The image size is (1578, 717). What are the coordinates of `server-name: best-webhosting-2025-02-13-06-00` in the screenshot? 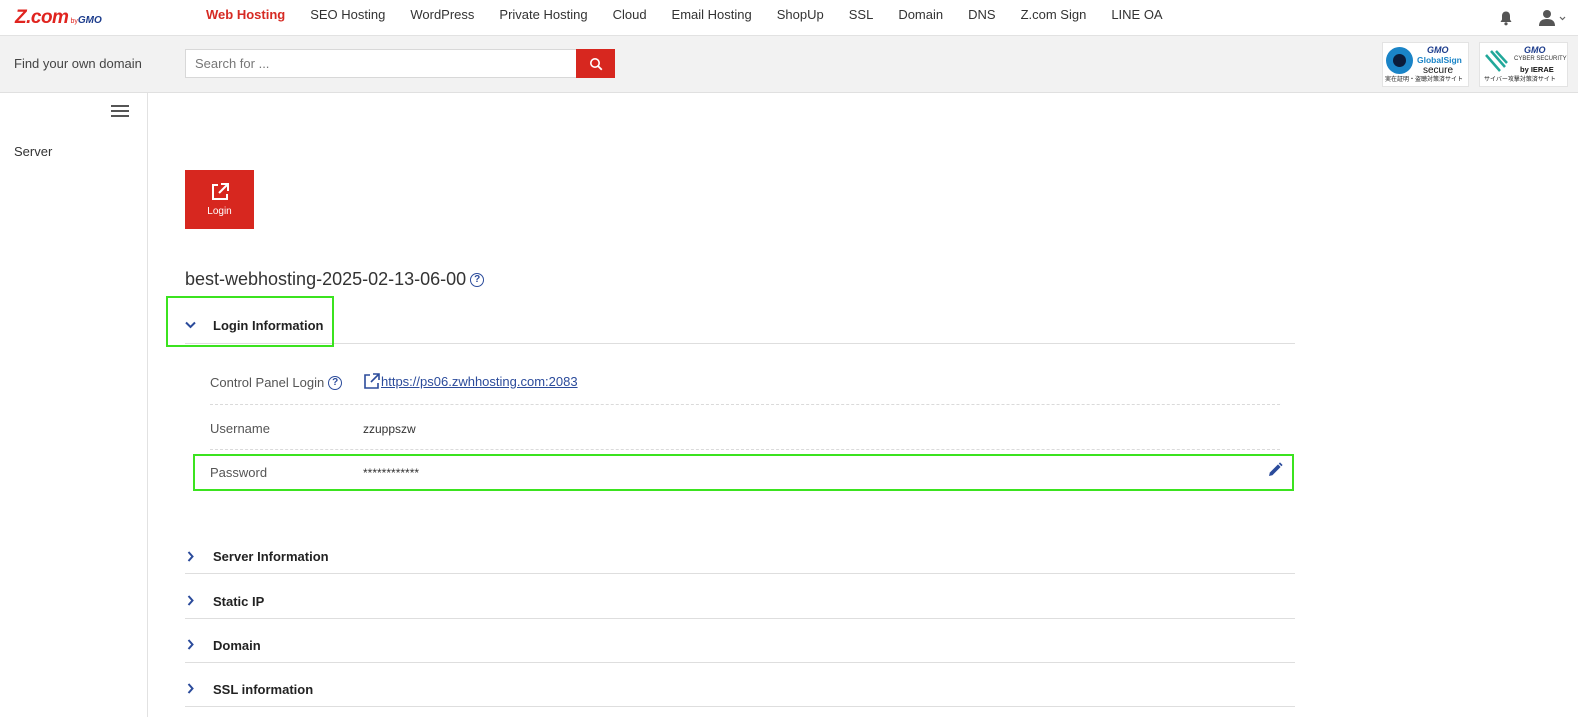 It's located at (326, 279).